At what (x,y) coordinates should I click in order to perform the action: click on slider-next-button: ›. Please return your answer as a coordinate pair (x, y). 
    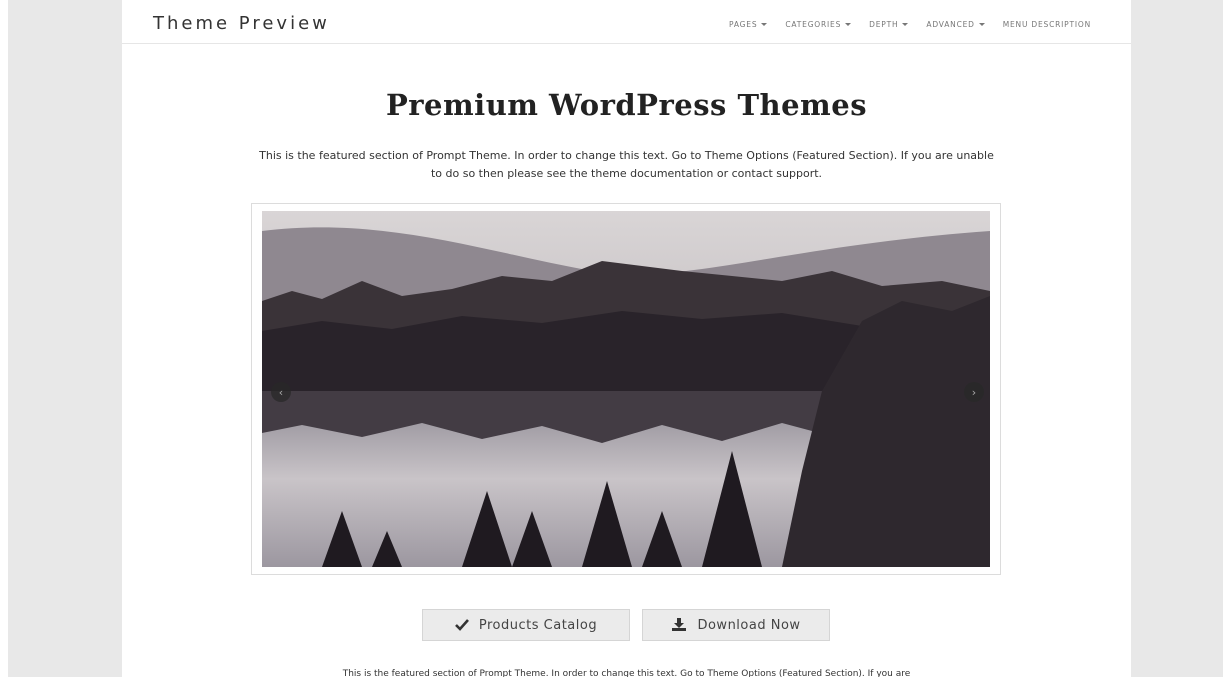
    Looking at the image, I should click on (974, 392).